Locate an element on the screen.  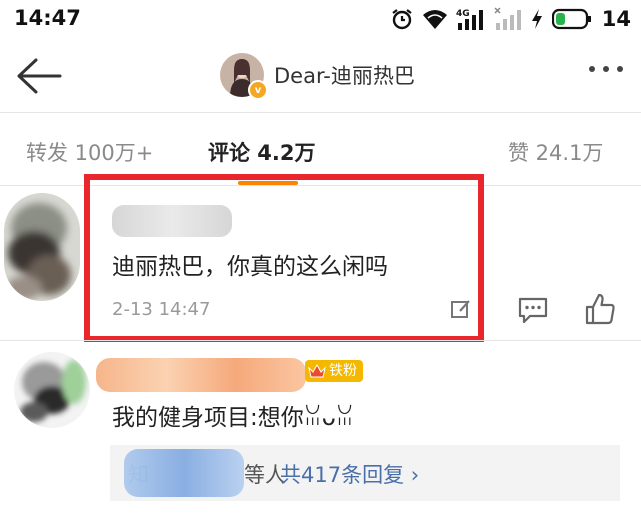
fan-badge: 铁粉 is located at coordinates (334, 371).